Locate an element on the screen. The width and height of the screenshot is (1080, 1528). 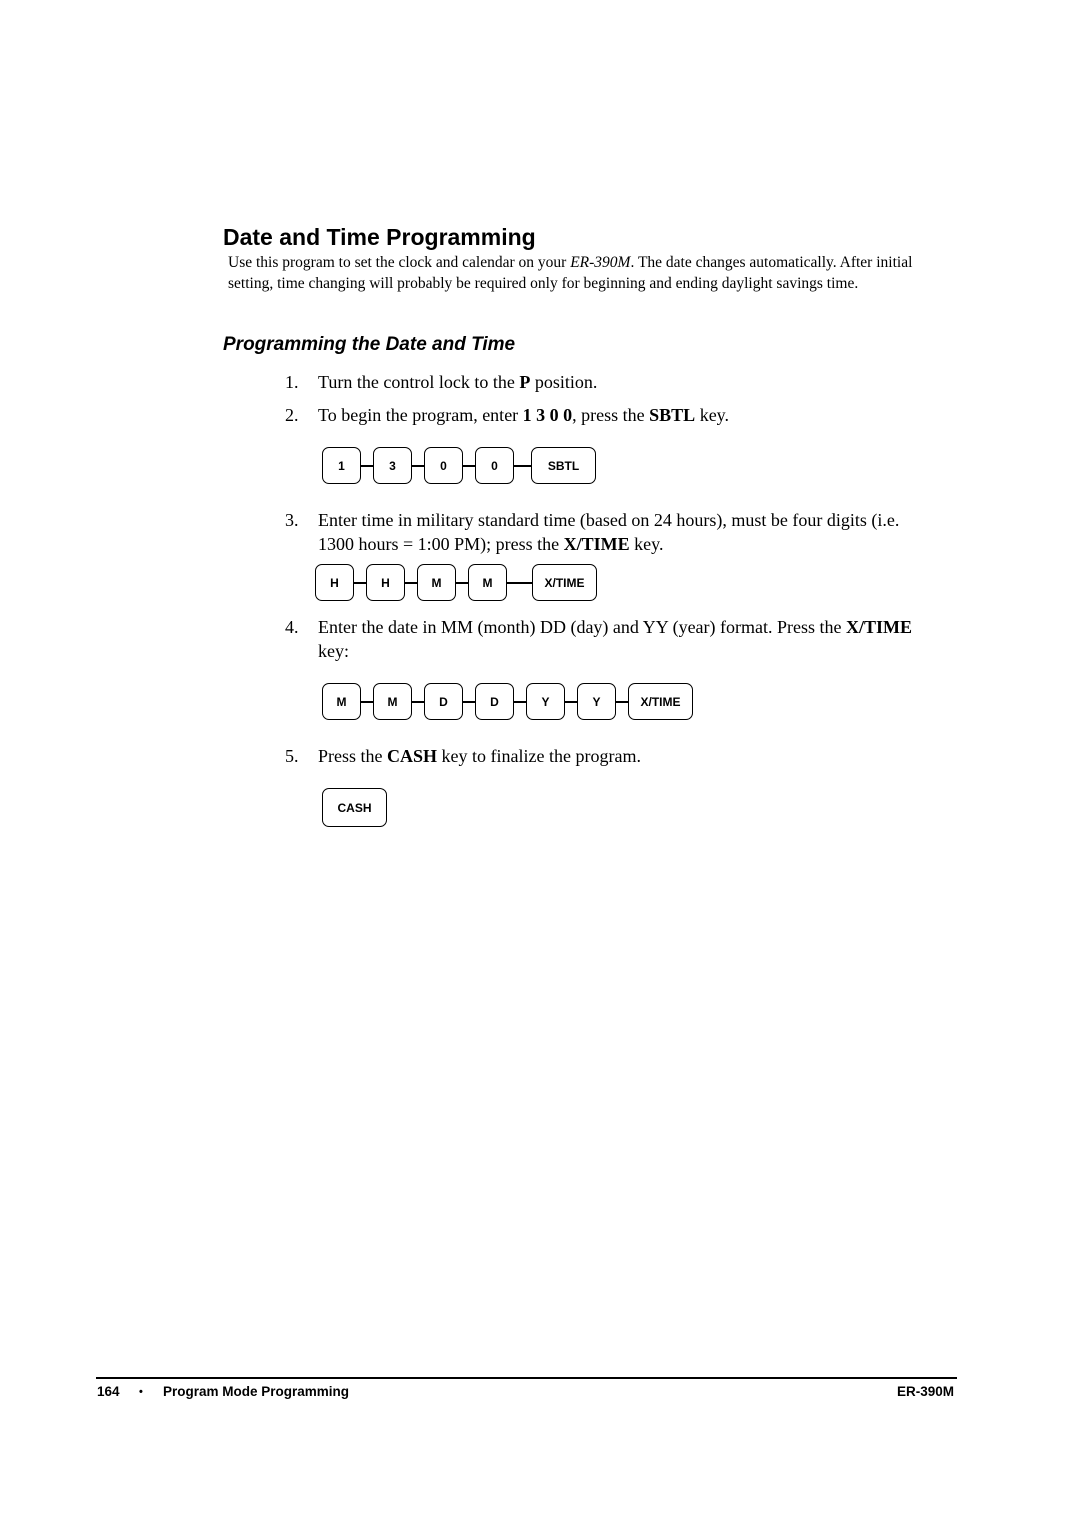
intro-model-name: ER-390M is located at coordinates (600, 262).